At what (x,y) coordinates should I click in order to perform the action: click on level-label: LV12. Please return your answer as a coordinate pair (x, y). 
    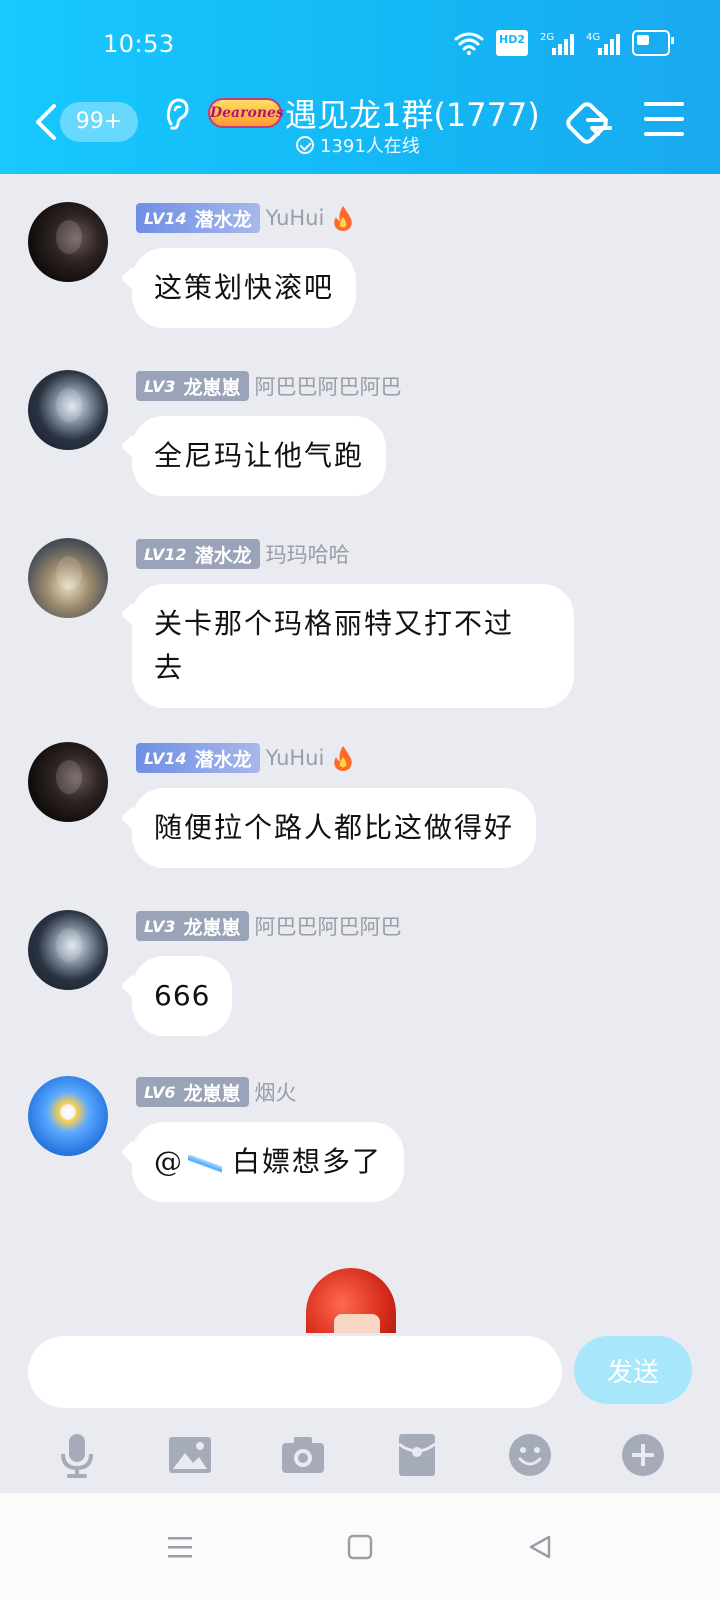
    Looking at the image, I should click on (165, 554).